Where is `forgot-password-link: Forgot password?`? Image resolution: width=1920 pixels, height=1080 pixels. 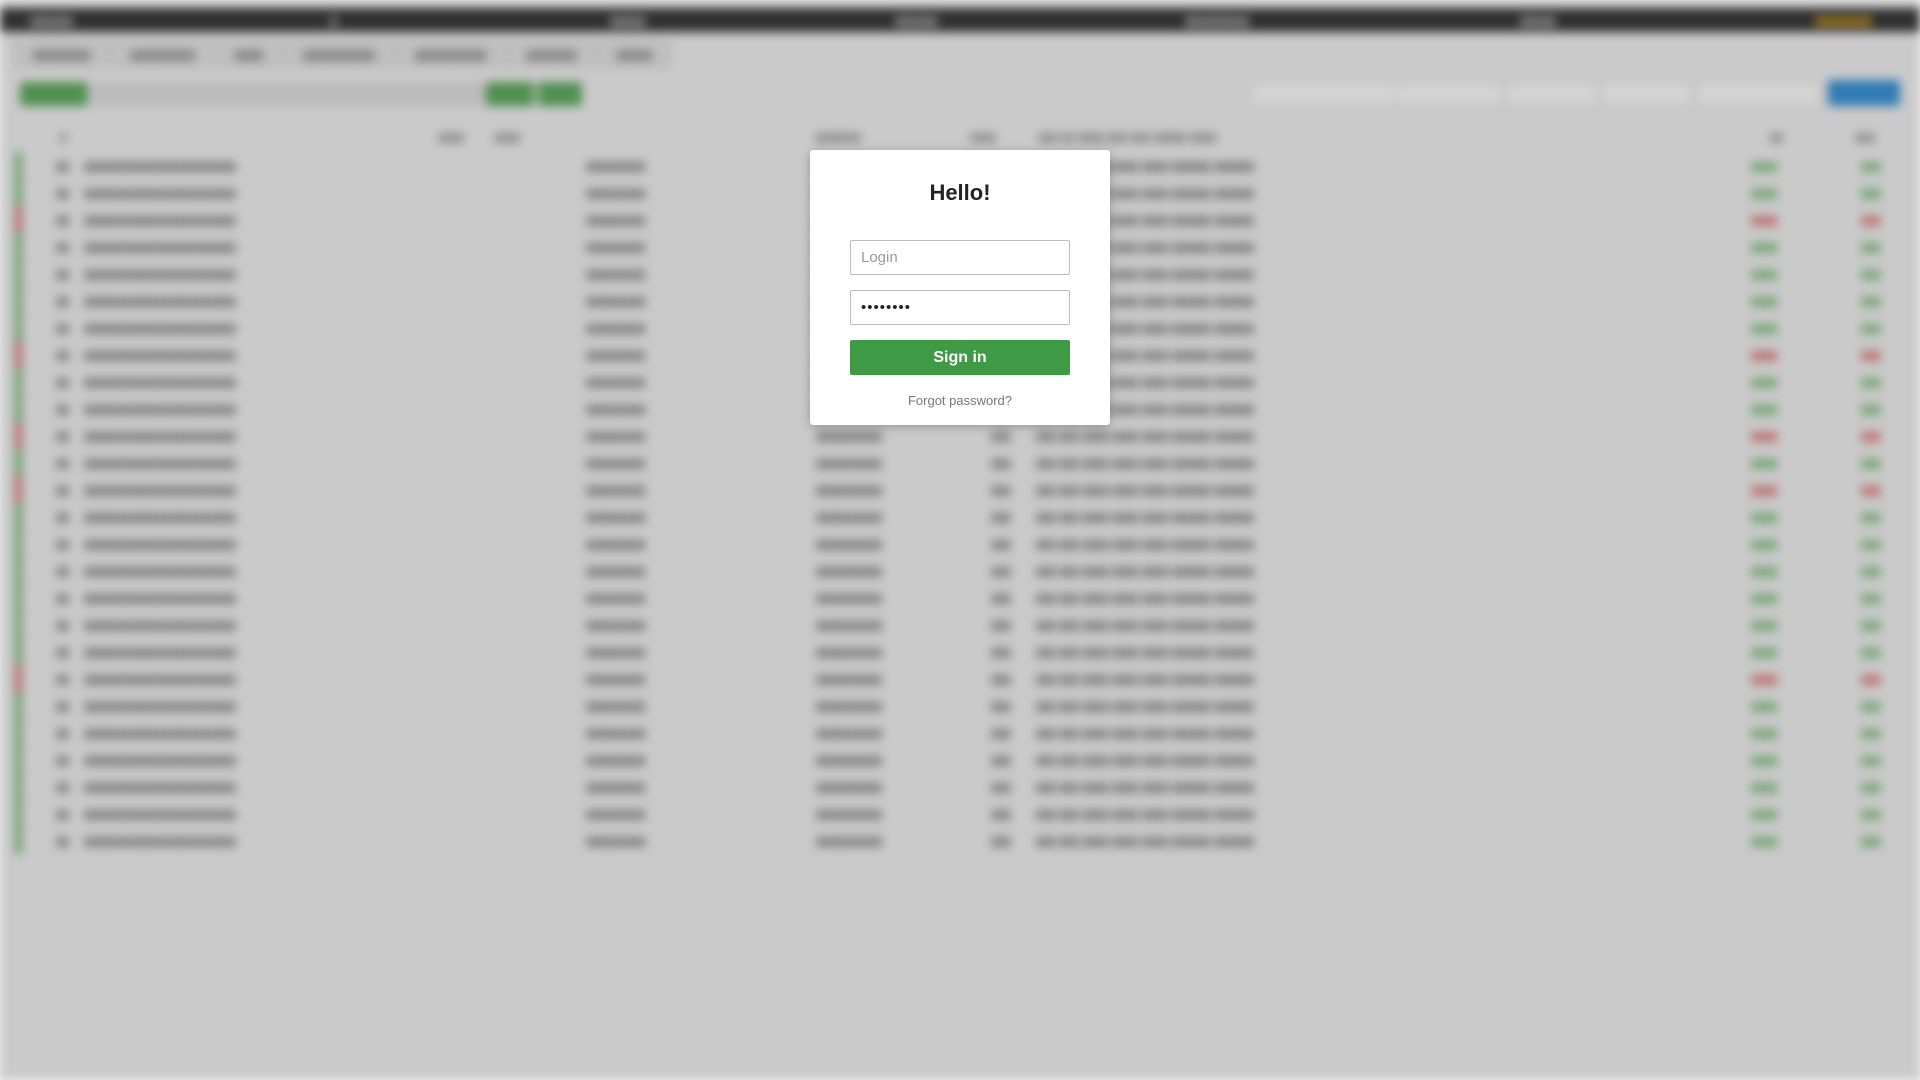 forgot-password-link: Forgot password? is located at coordinates (960, 400).